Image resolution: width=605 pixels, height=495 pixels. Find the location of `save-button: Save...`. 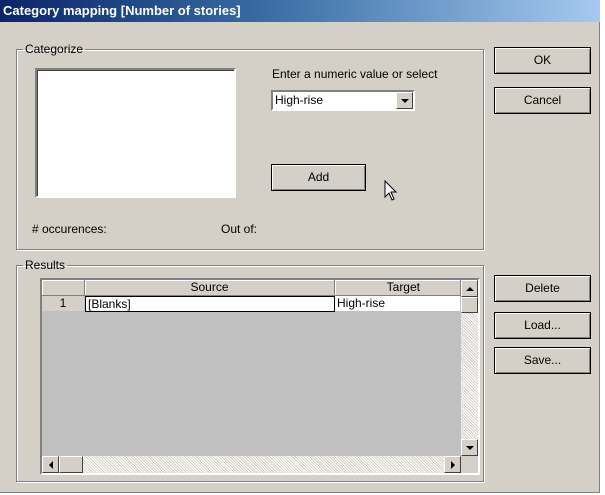

save-button: Save... is located at coordinates (542, 360).